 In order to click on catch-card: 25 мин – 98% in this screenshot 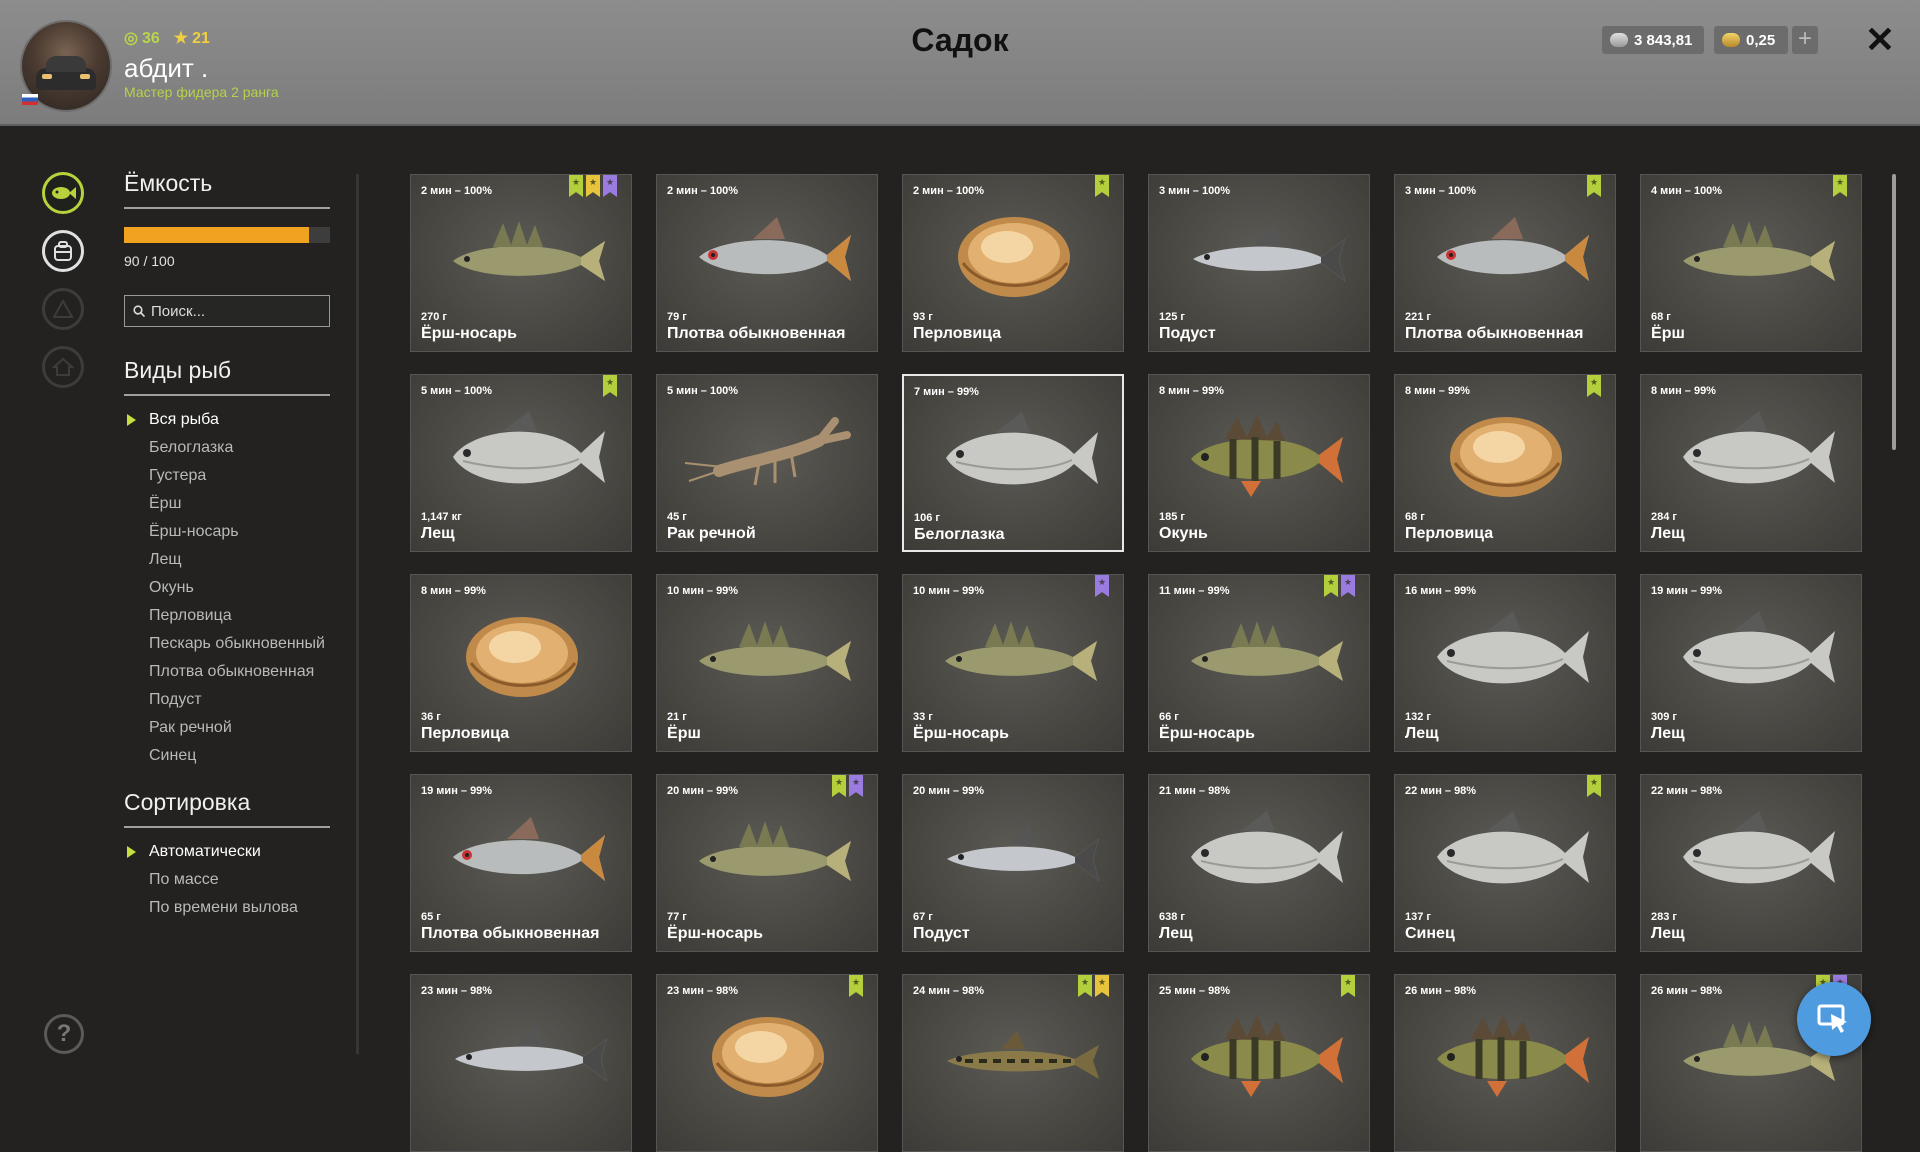, I will do `click(1259, 1063)`.